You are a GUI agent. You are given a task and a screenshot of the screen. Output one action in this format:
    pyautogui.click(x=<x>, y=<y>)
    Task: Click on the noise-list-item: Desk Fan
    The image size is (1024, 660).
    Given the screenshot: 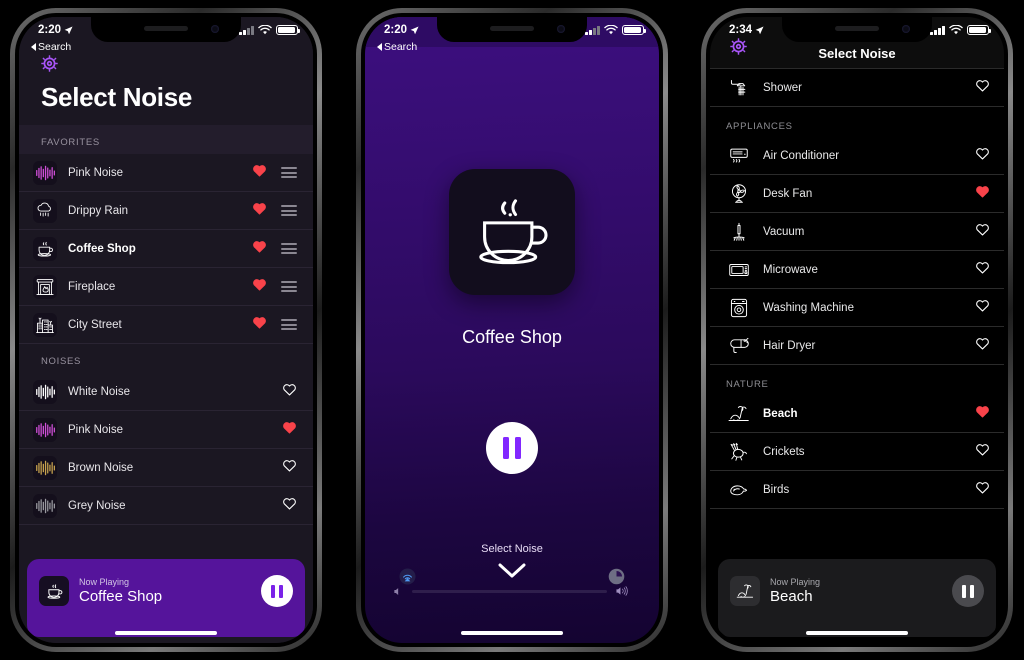 What is the action you would take?
    pyautogui.click(x=857, y=194)
    